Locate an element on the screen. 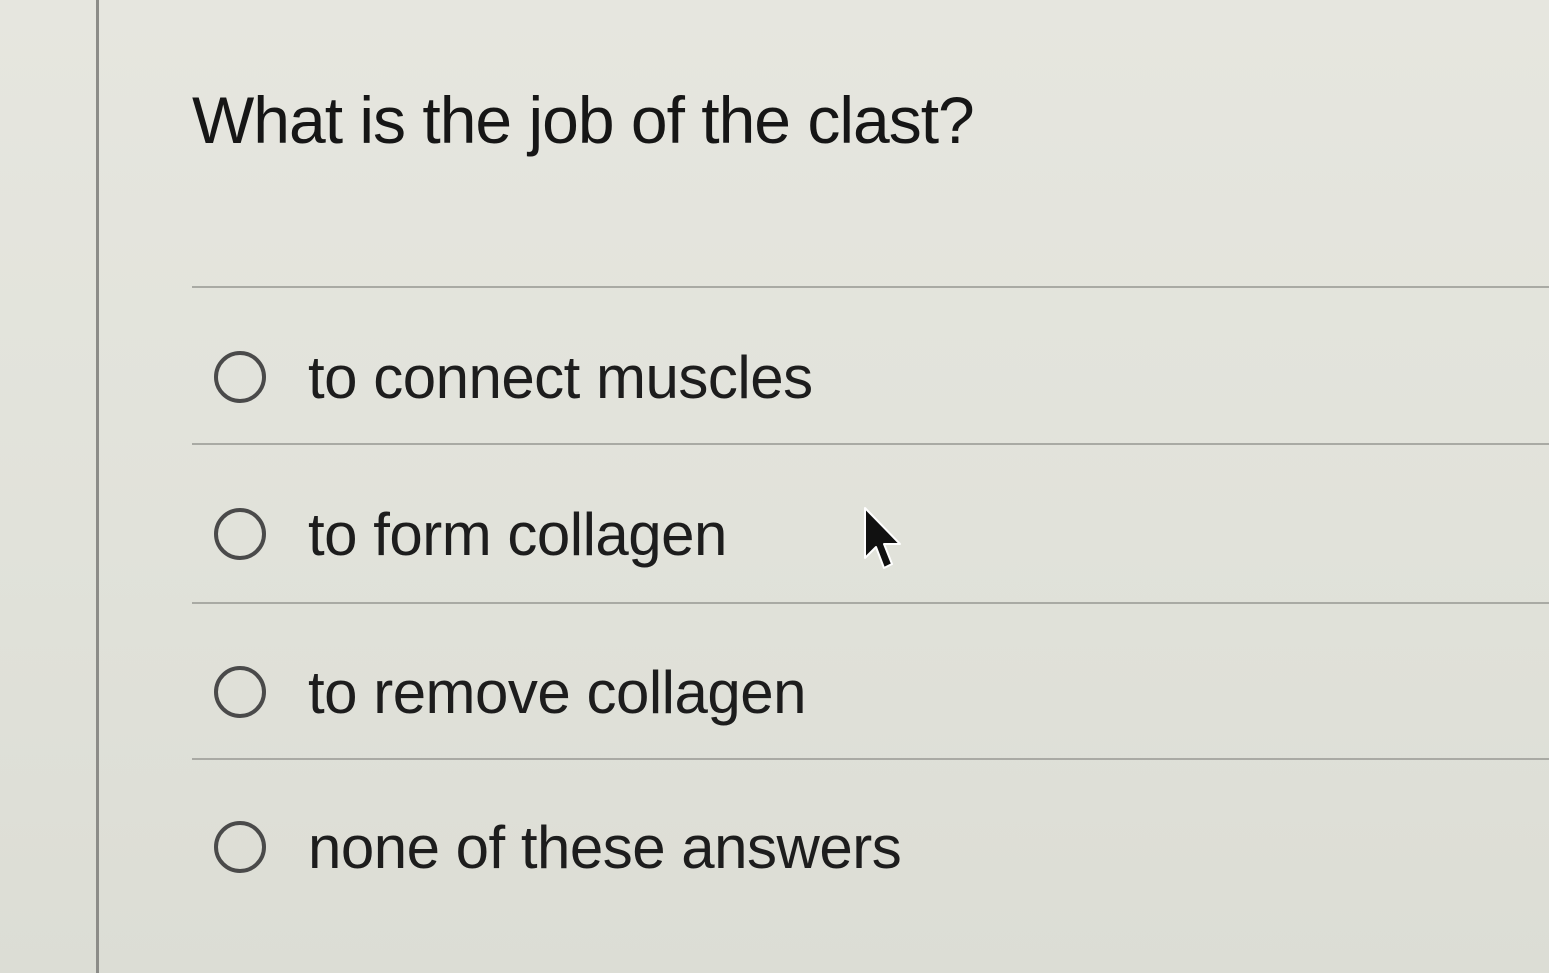 This screenshot has height=973, width=1549. question-title: What is the job of the clast? is located at coordinates (583, 120).